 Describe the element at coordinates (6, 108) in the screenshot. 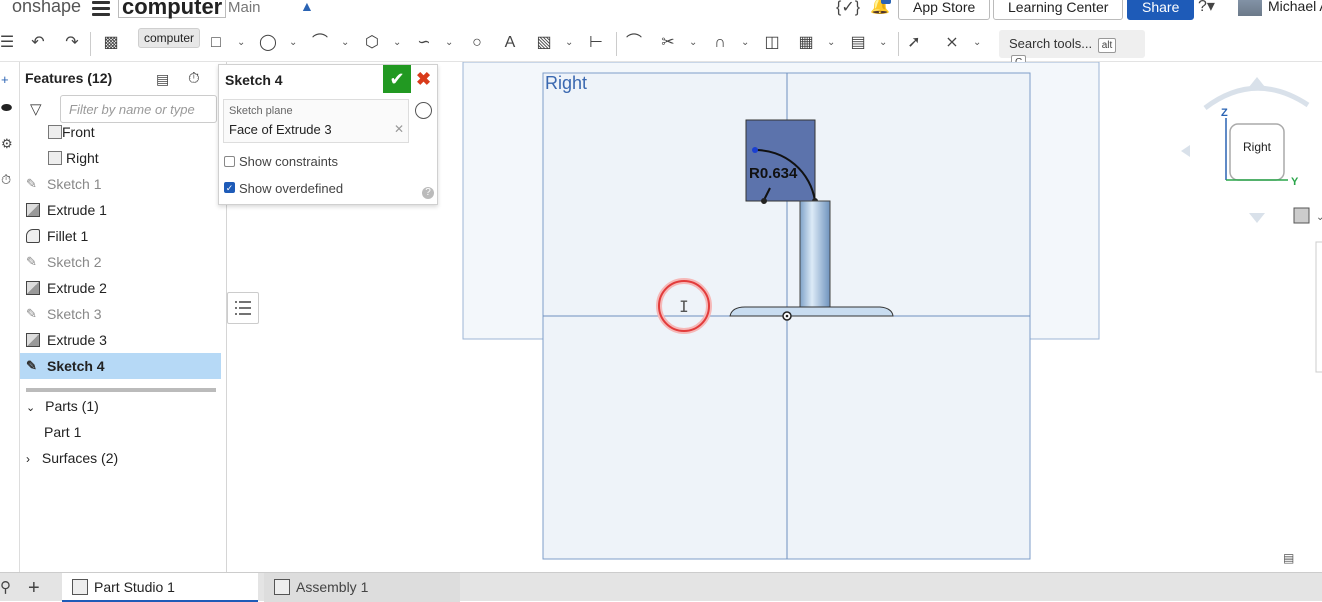

I see `oval-icon: ⬬` at that location.